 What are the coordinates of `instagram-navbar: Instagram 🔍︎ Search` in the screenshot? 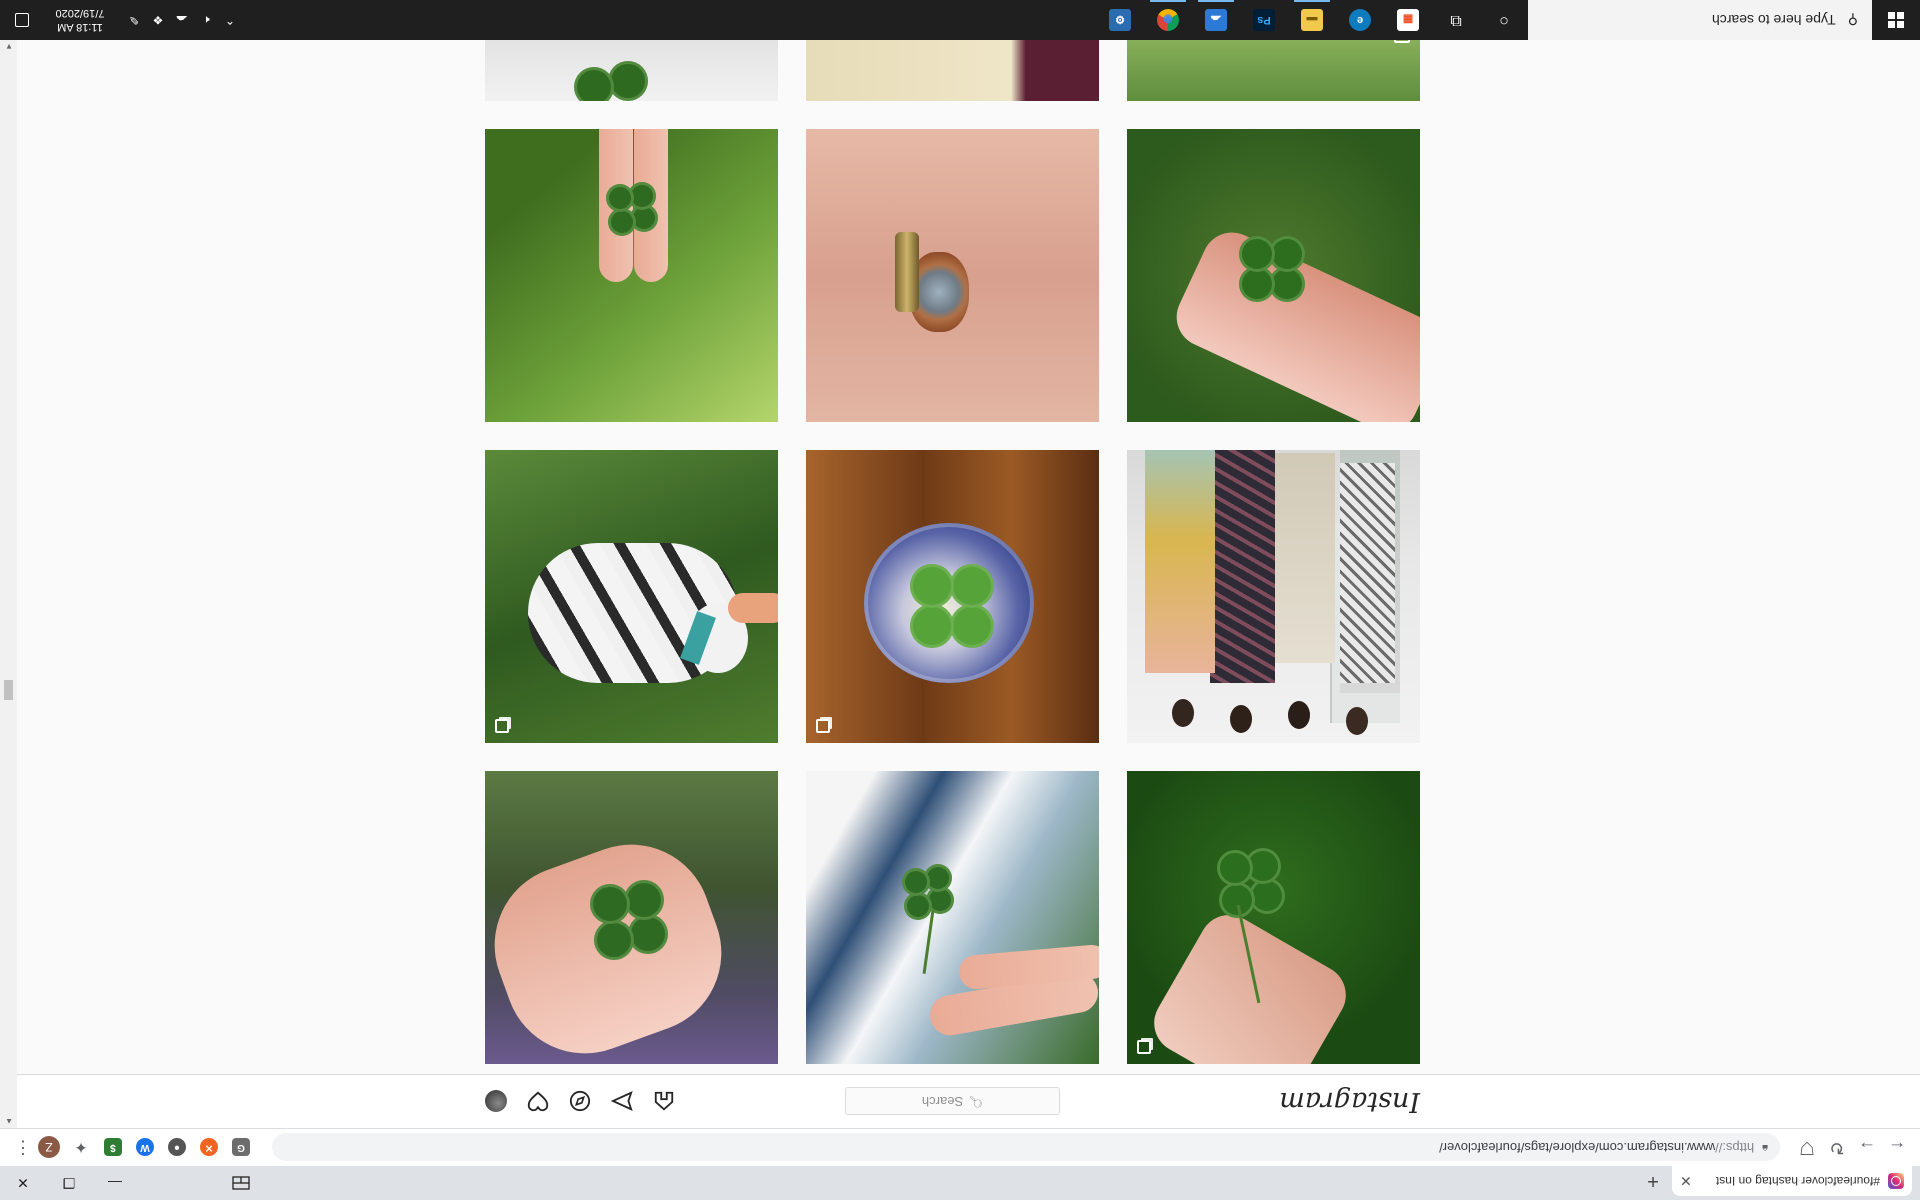 It's located at (968, 1101).